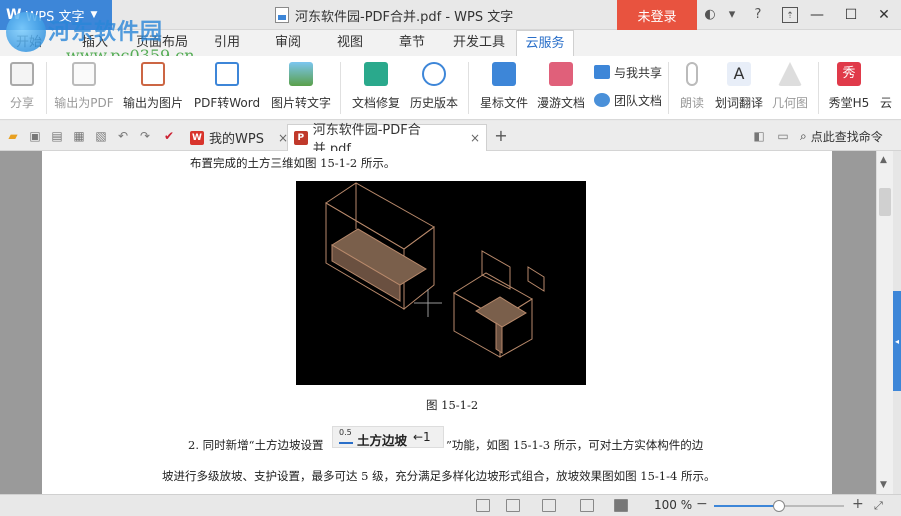 The height and width of the screenshot is (516, 901). I want to click on star-file-button: 星标文件, so click(504, 88).